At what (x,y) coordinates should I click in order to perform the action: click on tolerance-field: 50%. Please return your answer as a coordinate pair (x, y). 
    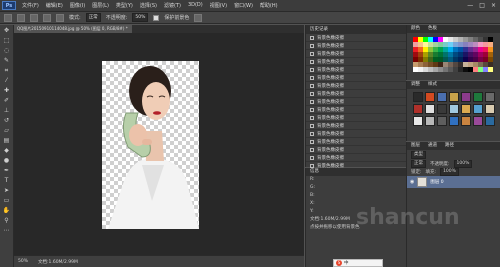
    Looking at the image, I should click on (140, 17).